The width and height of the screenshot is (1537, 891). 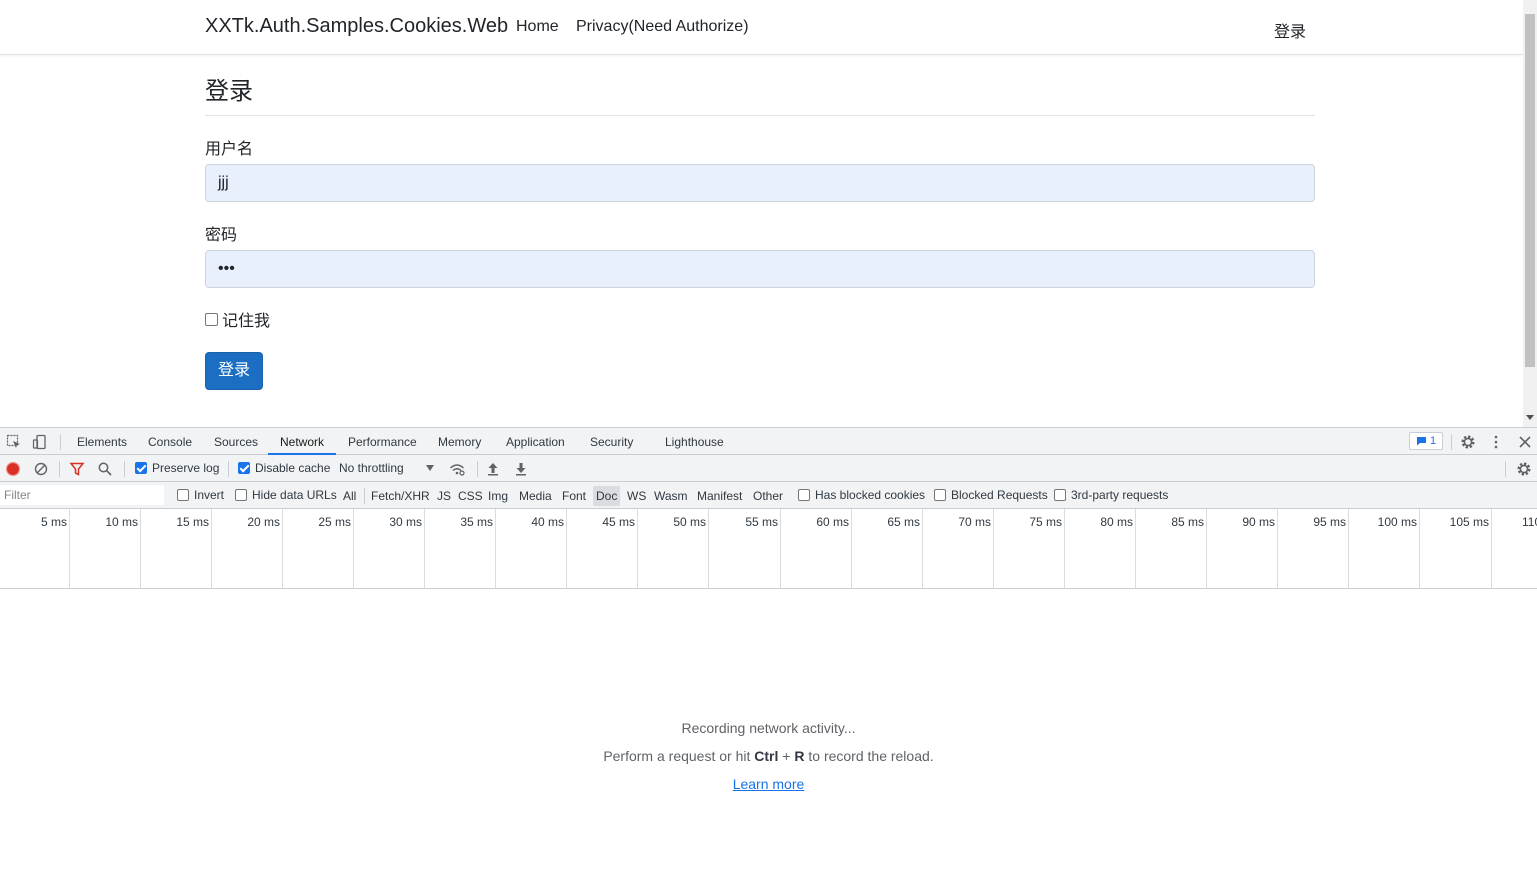 I want to click on filter-type-js: JS, so click(x=444, y=496).